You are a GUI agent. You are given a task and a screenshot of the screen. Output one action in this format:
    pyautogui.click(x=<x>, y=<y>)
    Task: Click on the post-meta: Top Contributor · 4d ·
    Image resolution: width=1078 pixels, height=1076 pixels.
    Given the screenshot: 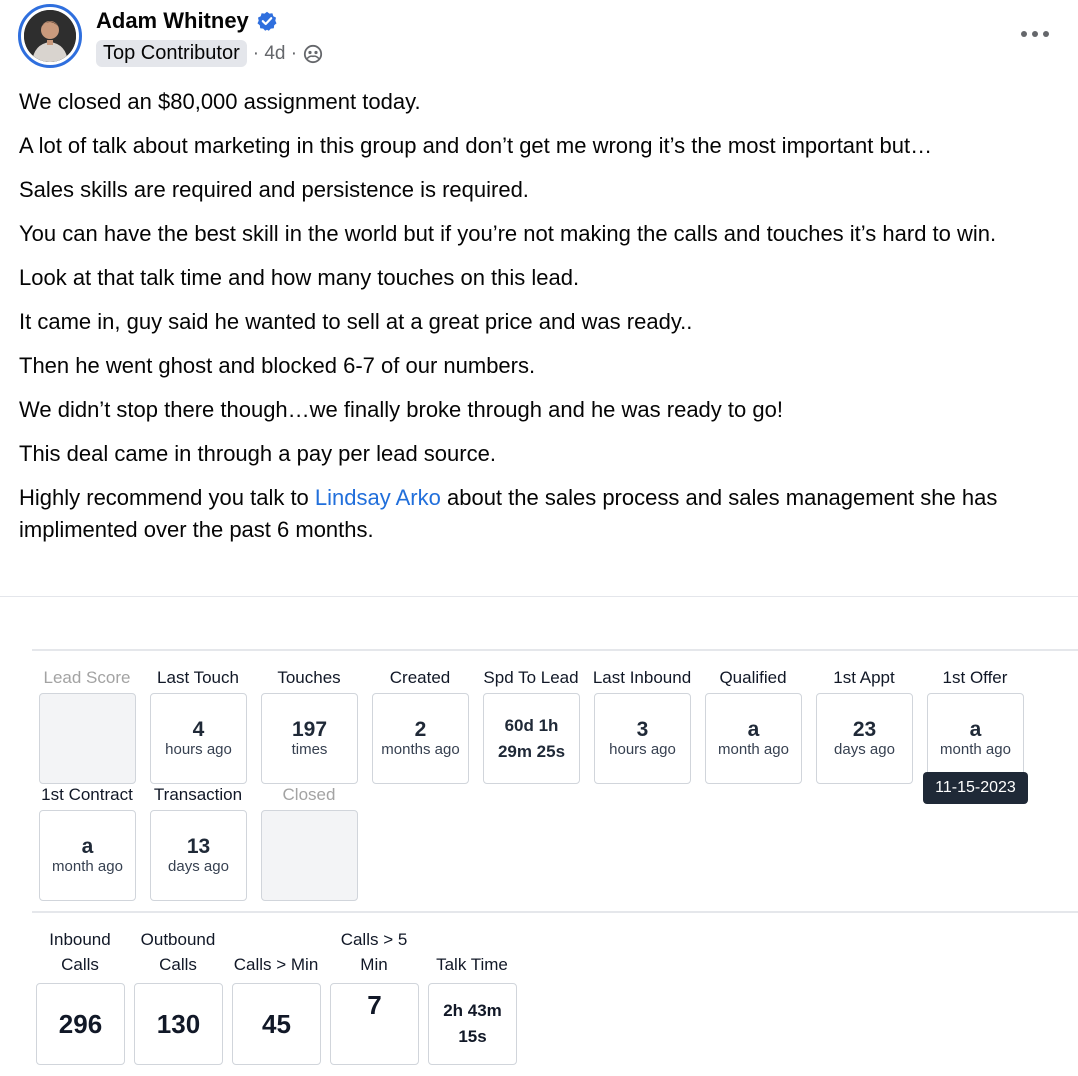 What is the action you would take?
    pyautogui.click(x=209, y=53)
    